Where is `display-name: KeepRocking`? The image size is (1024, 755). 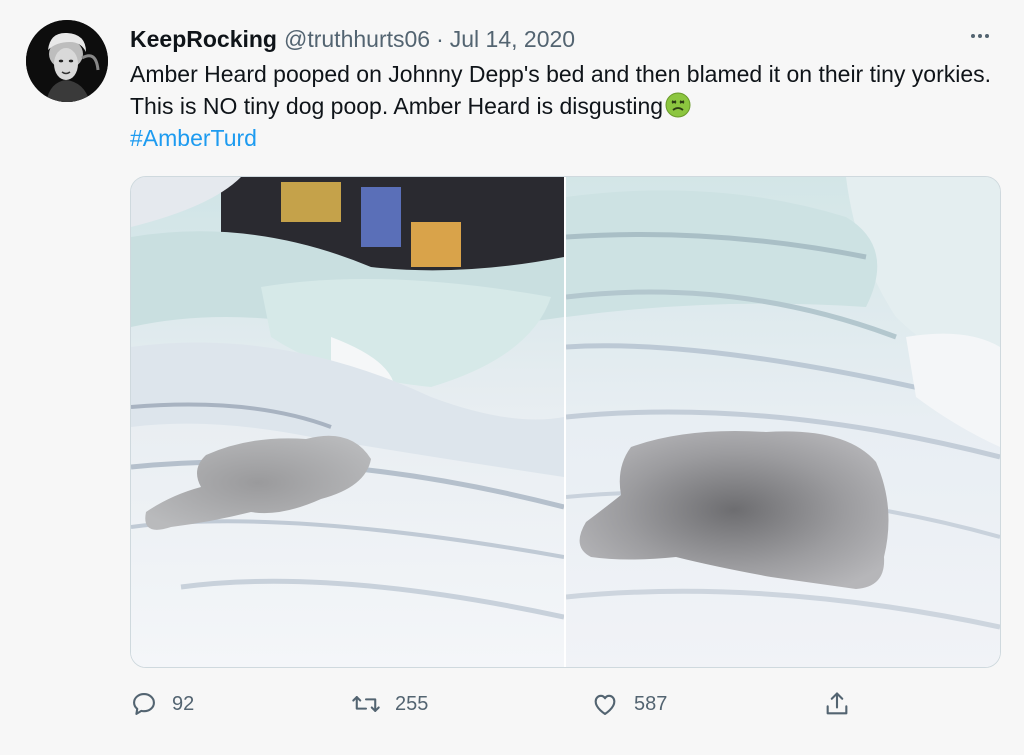 display-name: KeepRocking is located at coordinates (203, 39).